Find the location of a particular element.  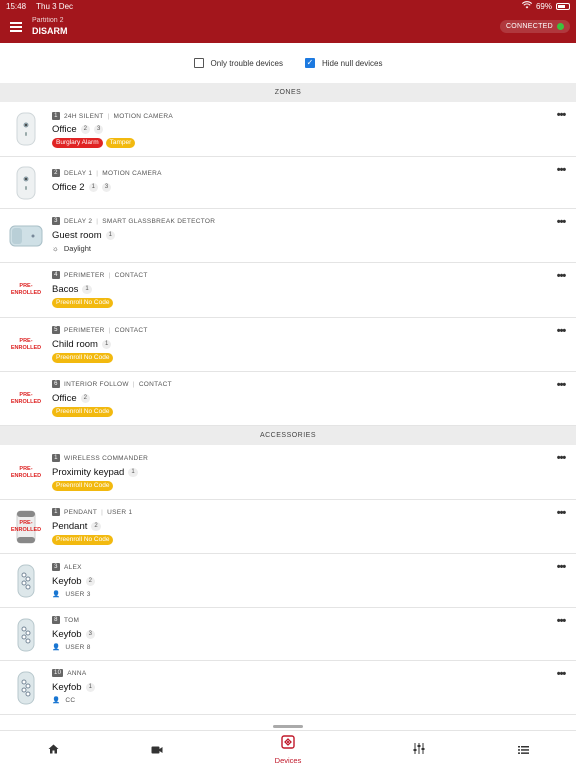

partition-label: Partition 2 is located at coordinates (48, 20).